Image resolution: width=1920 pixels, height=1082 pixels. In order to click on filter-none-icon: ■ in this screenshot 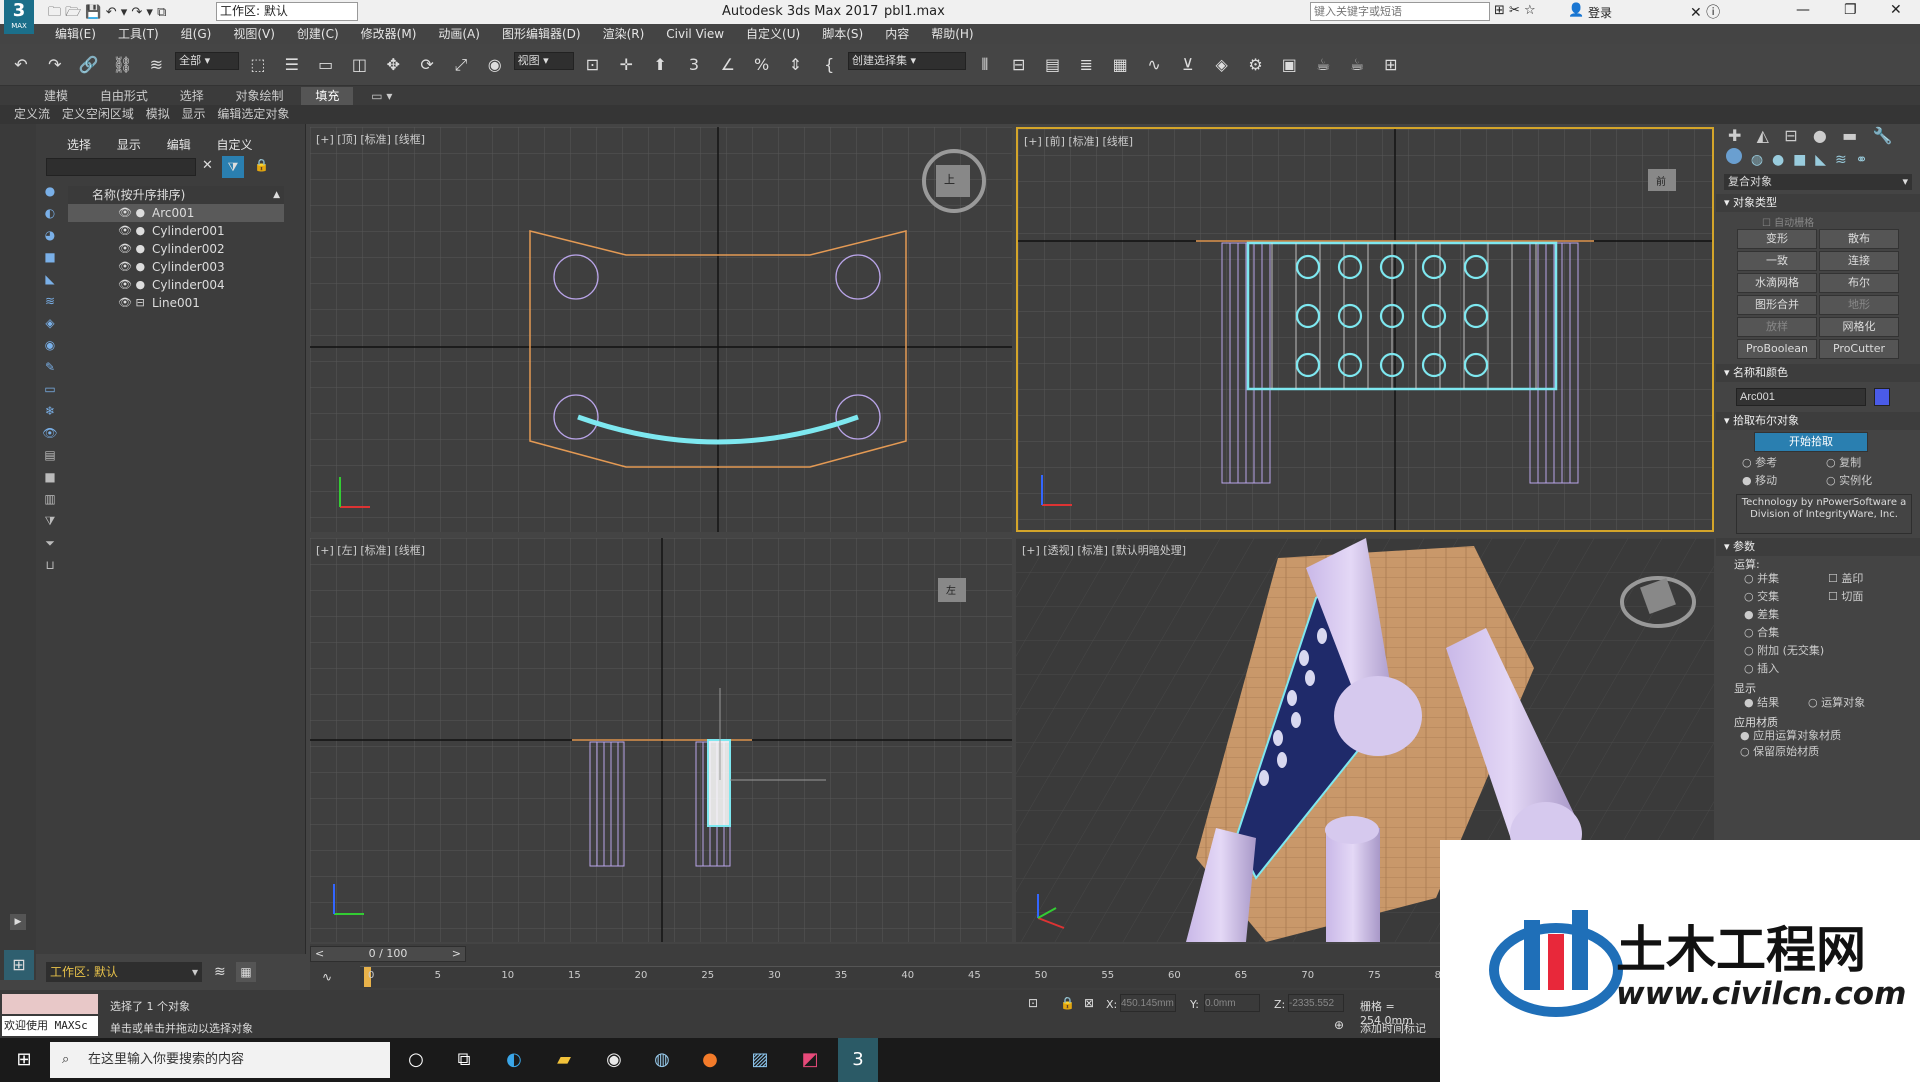, I will do `click(50, 477)`.